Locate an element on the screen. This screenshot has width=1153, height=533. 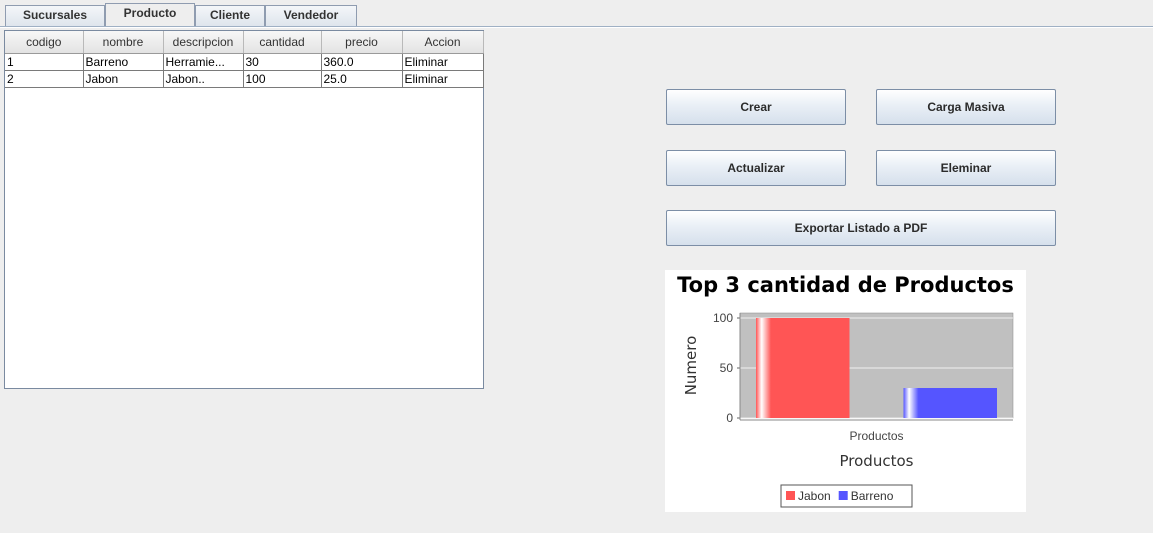
table-row: 2 Jabon Jabon.. 100 25.0 Eliminar is located at coordinates (244, 79).